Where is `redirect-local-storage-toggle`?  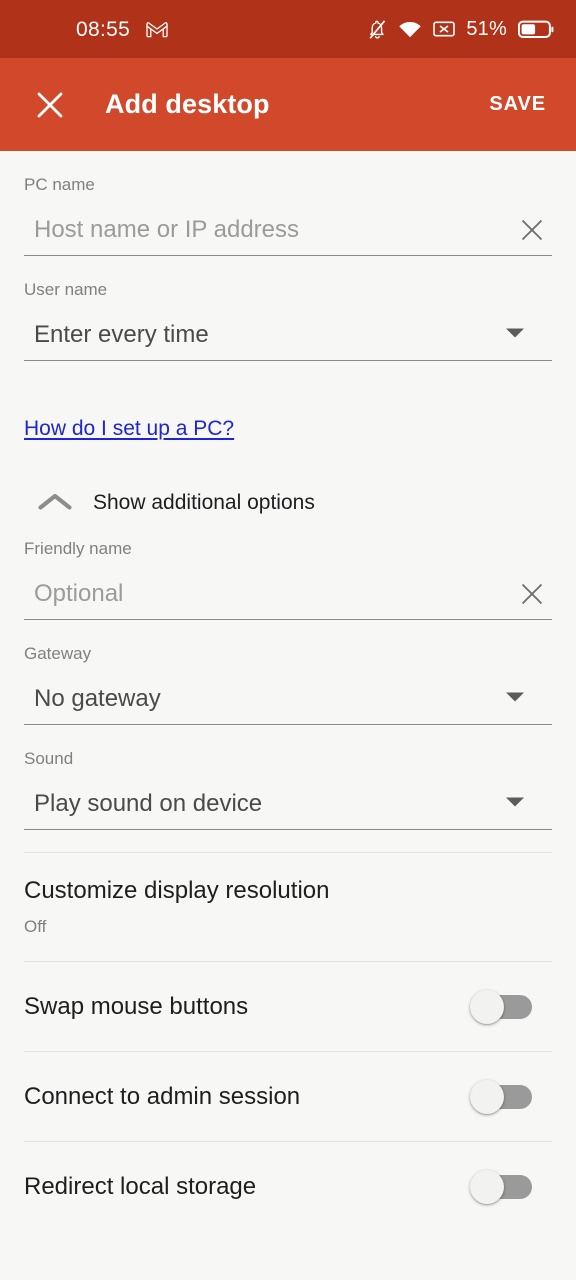
redirect-local-storage-toggle is located at coordinates (501, 1186).